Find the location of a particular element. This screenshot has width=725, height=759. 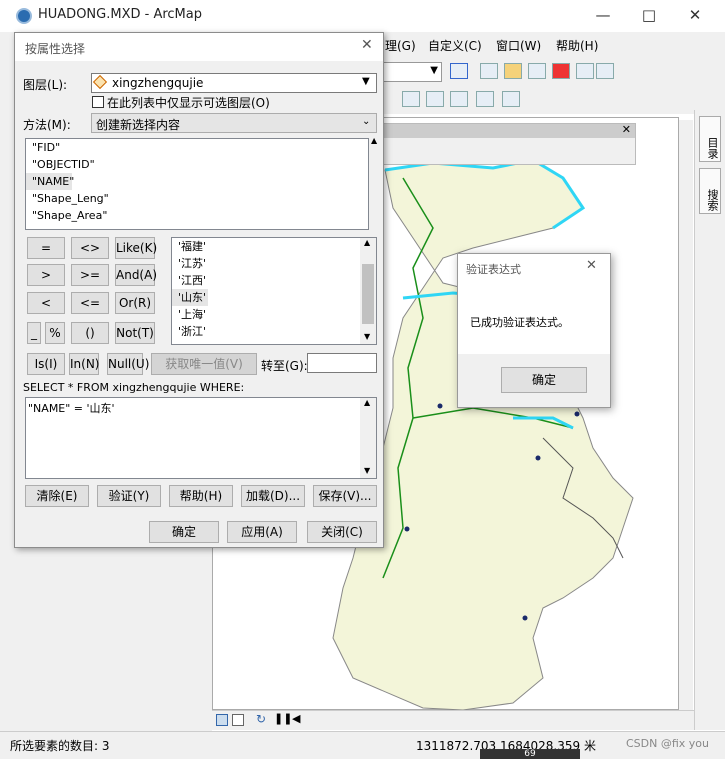

in-button: In(N) is located at coordinates (84, 364).